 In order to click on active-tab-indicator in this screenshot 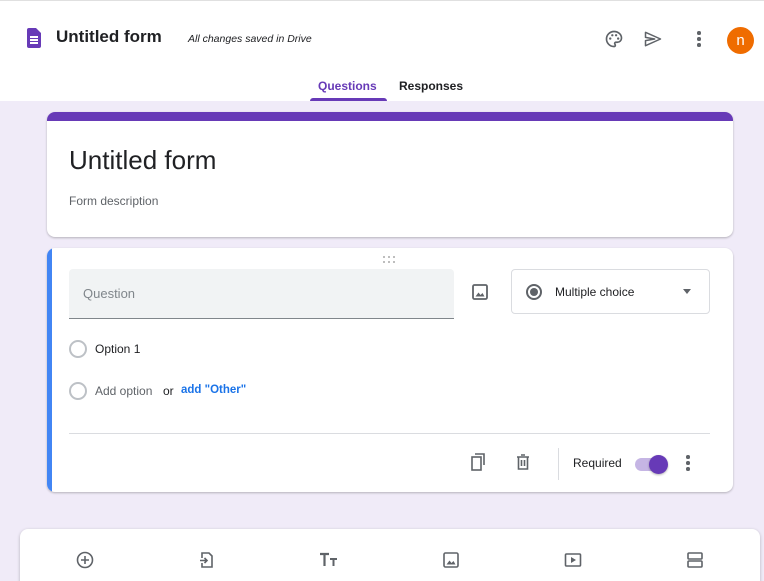, I will do `click(348, 99)`.